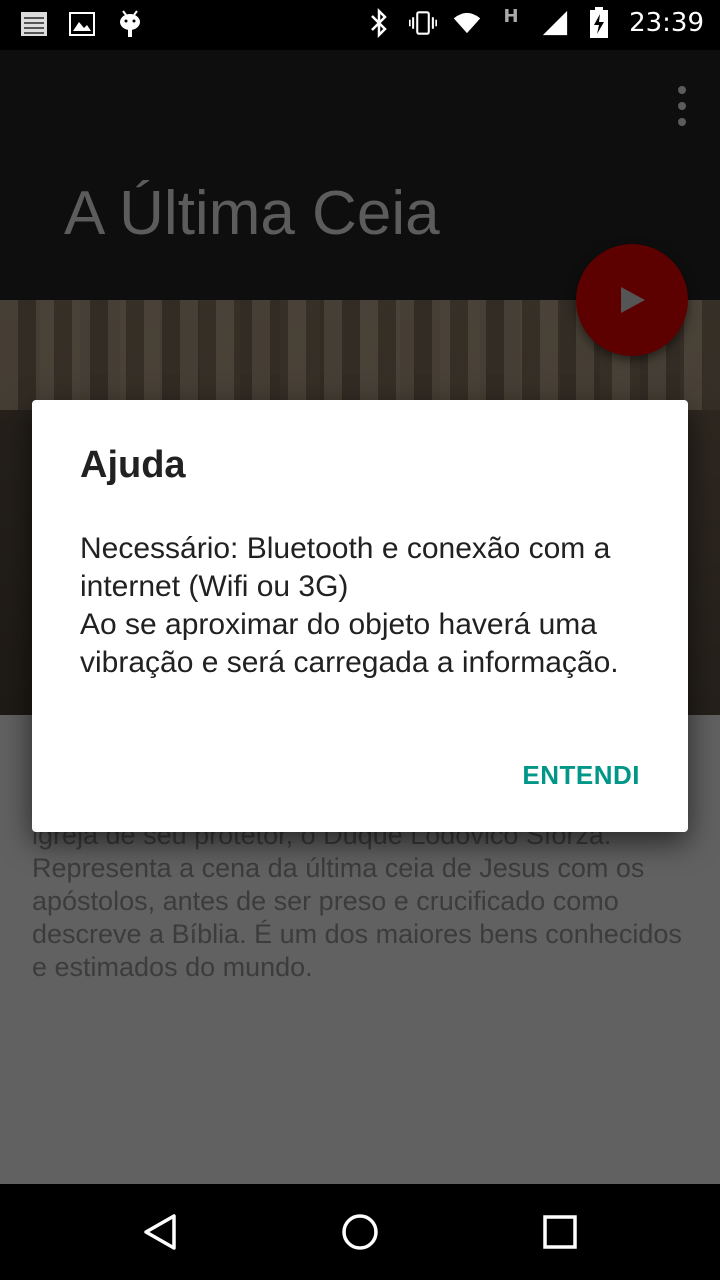 This screenshot has height=1280, width=720. I want to click on navigation-bar, so click(360, 1232).